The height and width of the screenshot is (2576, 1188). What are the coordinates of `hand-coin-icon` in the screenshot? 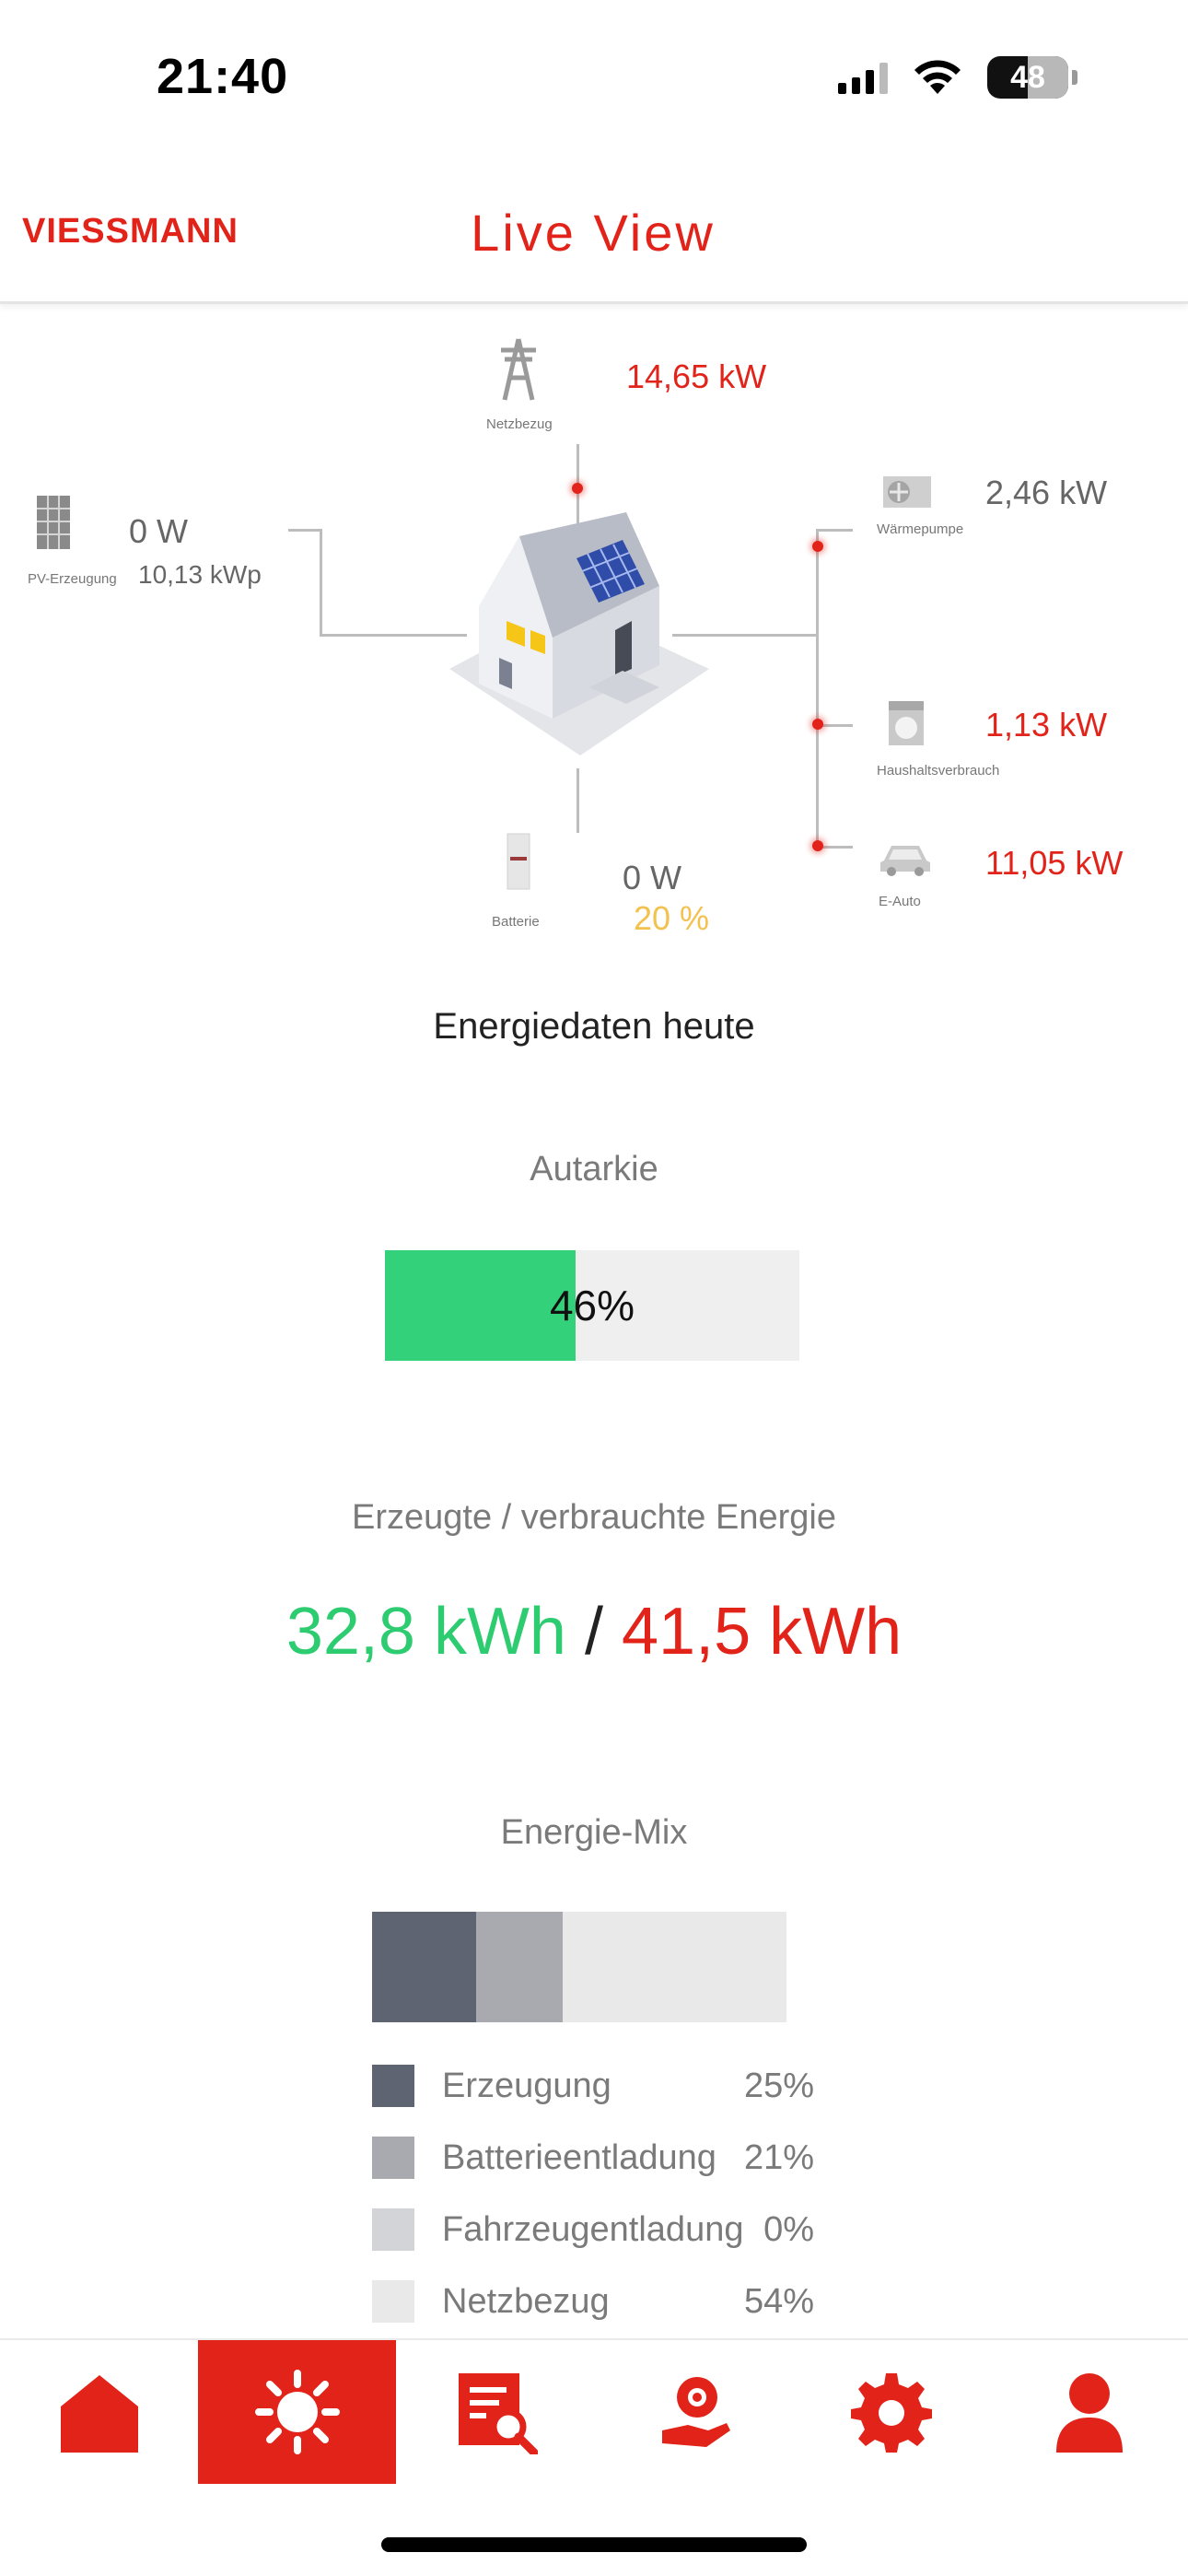 It's located at (695, 2412).